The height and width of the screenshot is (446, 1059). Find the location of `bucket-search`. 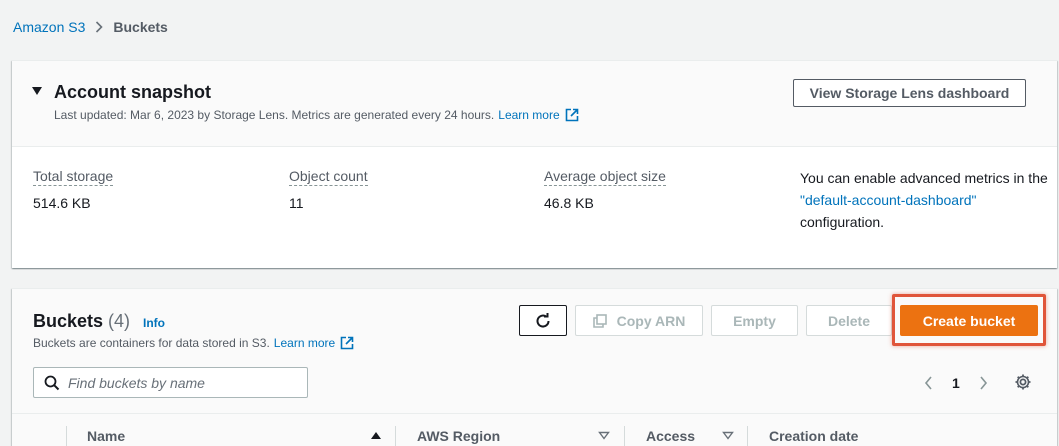

bucket-search is located at coordinates (170, 382).